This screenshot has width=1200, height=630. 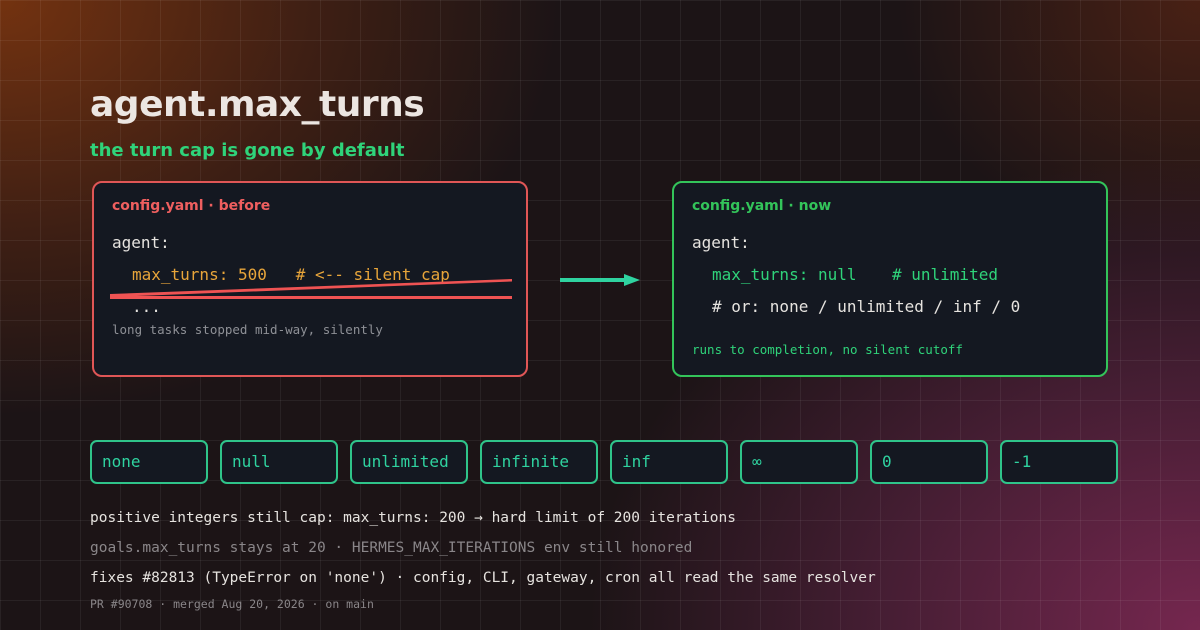 What do you see at coordinates (247, 150) in the screenshot?
I see `page-subtitle: the turn cap is gone by default` at bounding box center [247, 150].